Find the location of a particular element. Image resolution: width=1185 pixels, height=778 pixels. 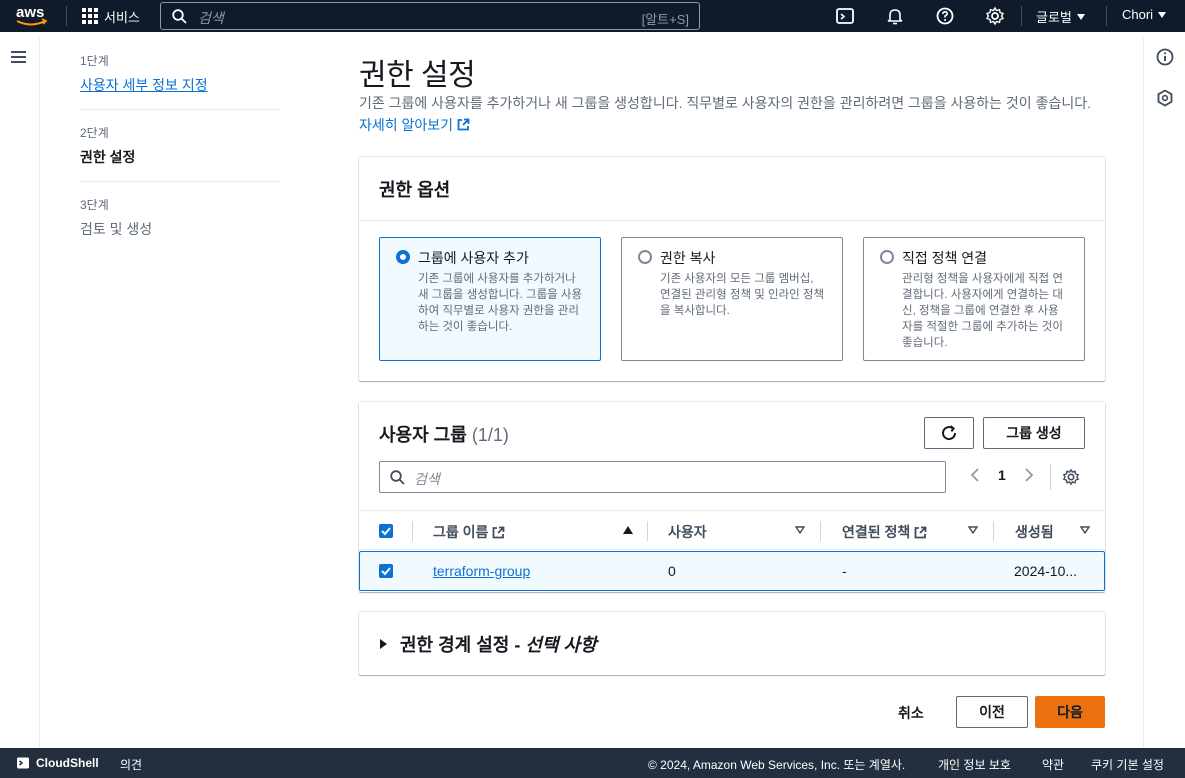

cancel-button: 취소 is located at coordinates (911, 713).